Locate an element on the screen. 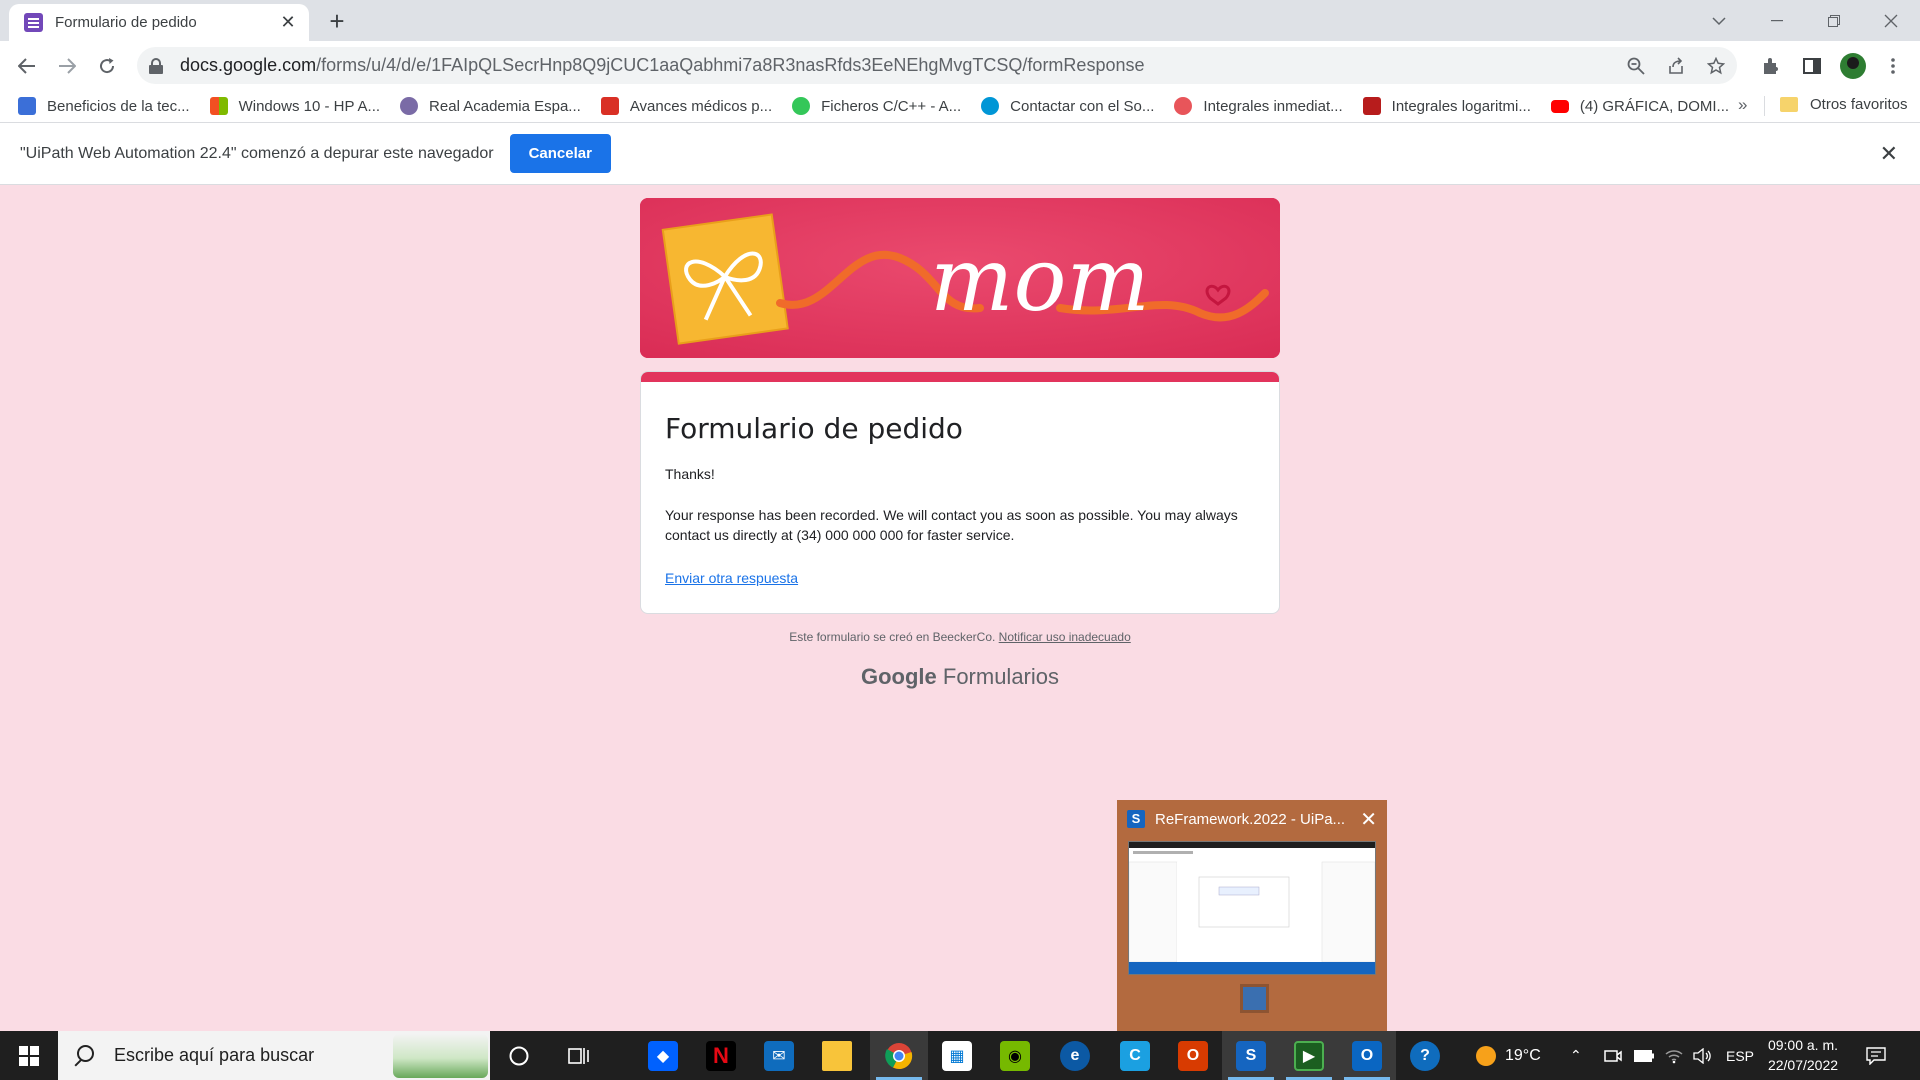 This screenshot has width=1920, height=1080. menu-dots-icon is located at coordinates (1893, 66).